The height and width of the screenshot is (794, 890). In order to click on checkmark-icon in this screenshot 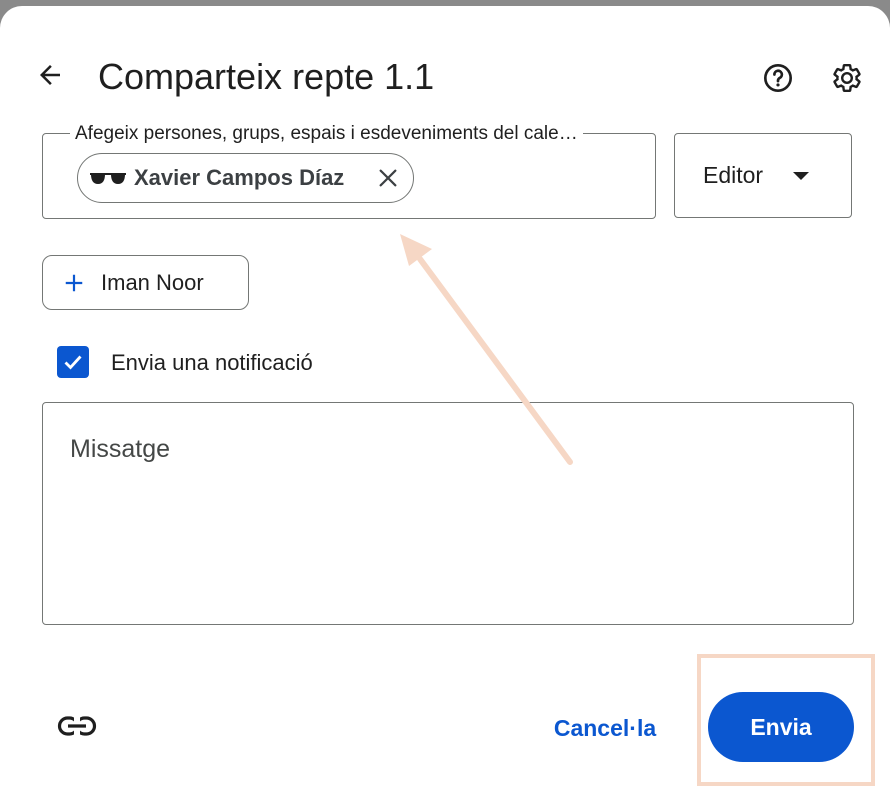, I will do `click(73, 362)`.